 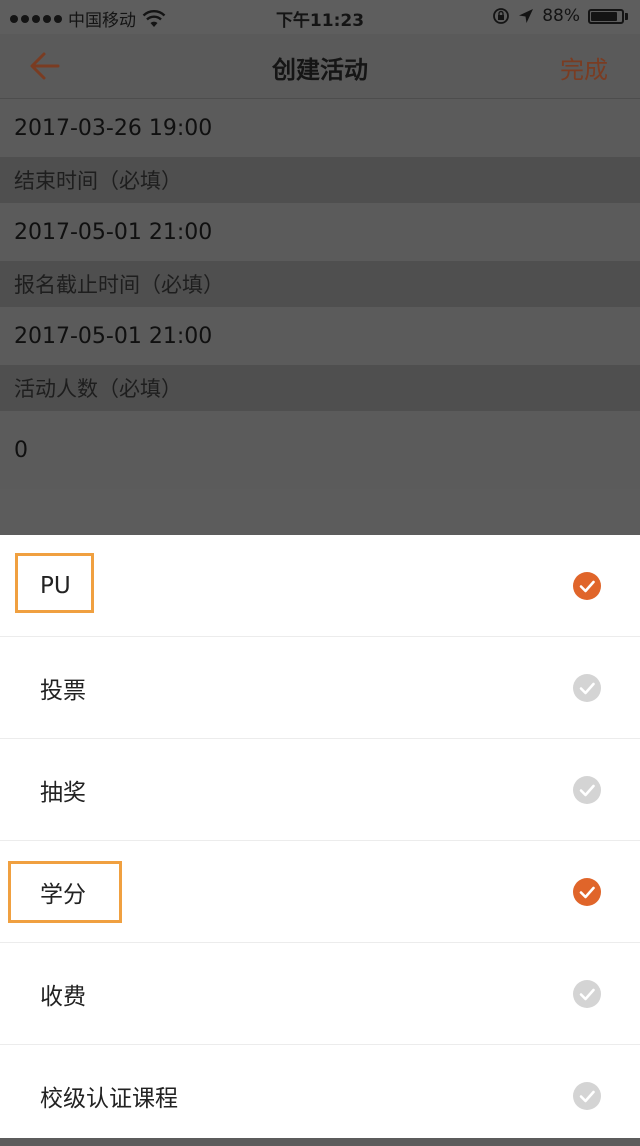 What do you see at coordinates (320, 450) in the screenshot?
I see `participants-field: 0` at bounding box center [320, 450].